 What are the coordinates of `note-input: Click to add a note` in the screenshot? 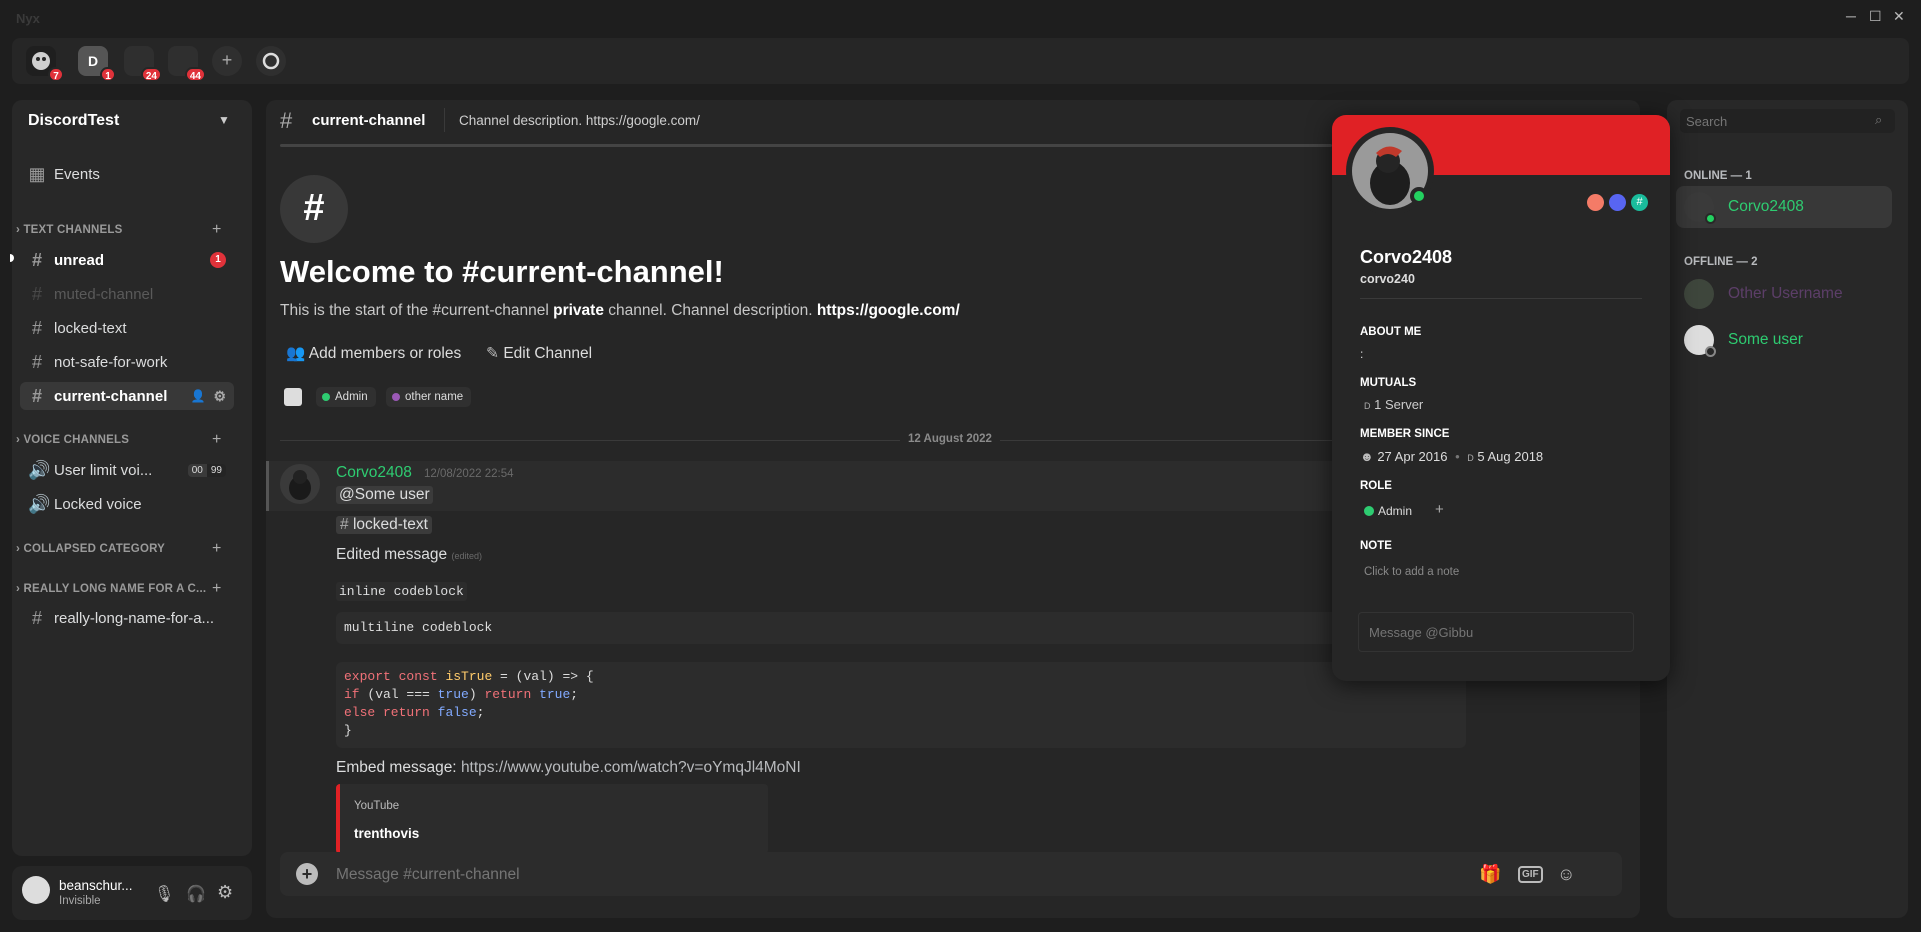 It's located at (1411, 572).